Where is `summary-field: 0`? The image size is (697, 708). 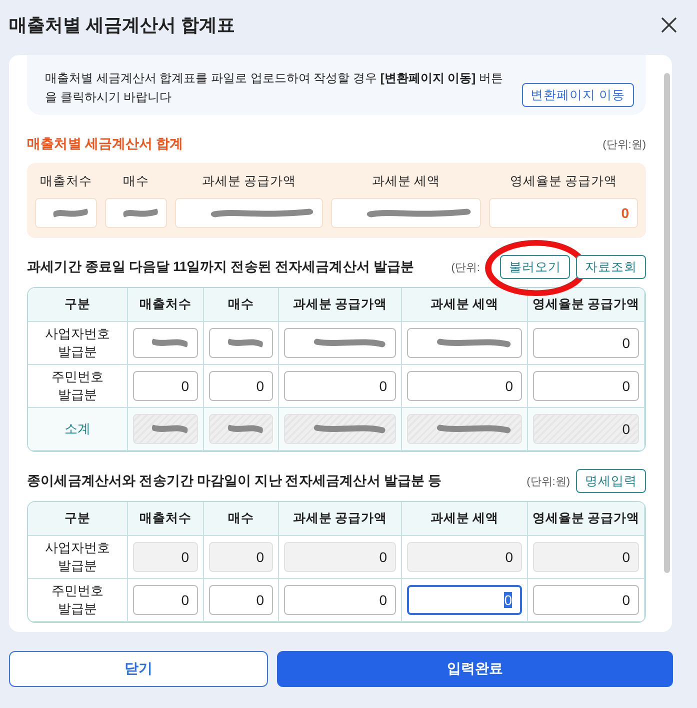 summary-field: 0 is located at coordinates (563, 213).